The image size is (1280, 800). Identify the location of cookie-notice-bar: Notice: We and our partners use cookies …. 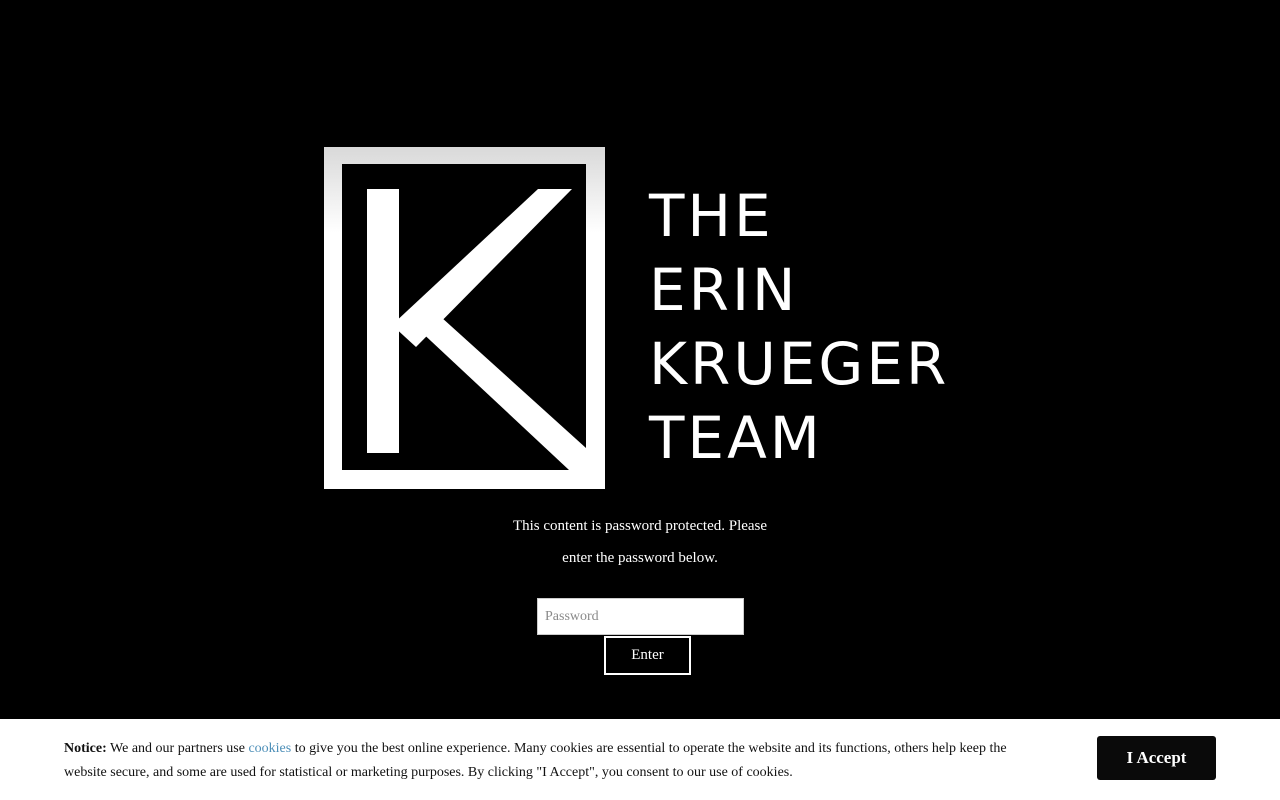
(640, 759).